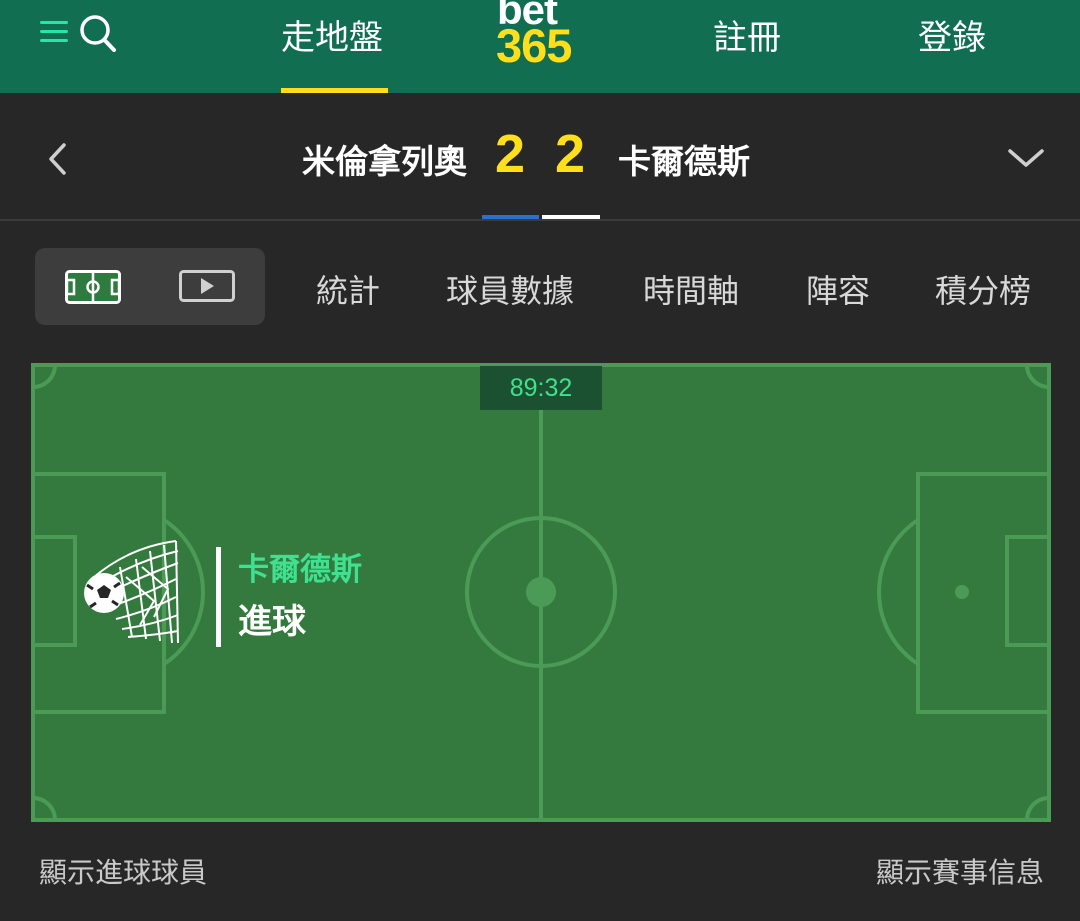 This screenshot has width=1080, height=921. Describe the element at coordinates (150, 286) in the screenshot. I see `view-toggle` at that location.